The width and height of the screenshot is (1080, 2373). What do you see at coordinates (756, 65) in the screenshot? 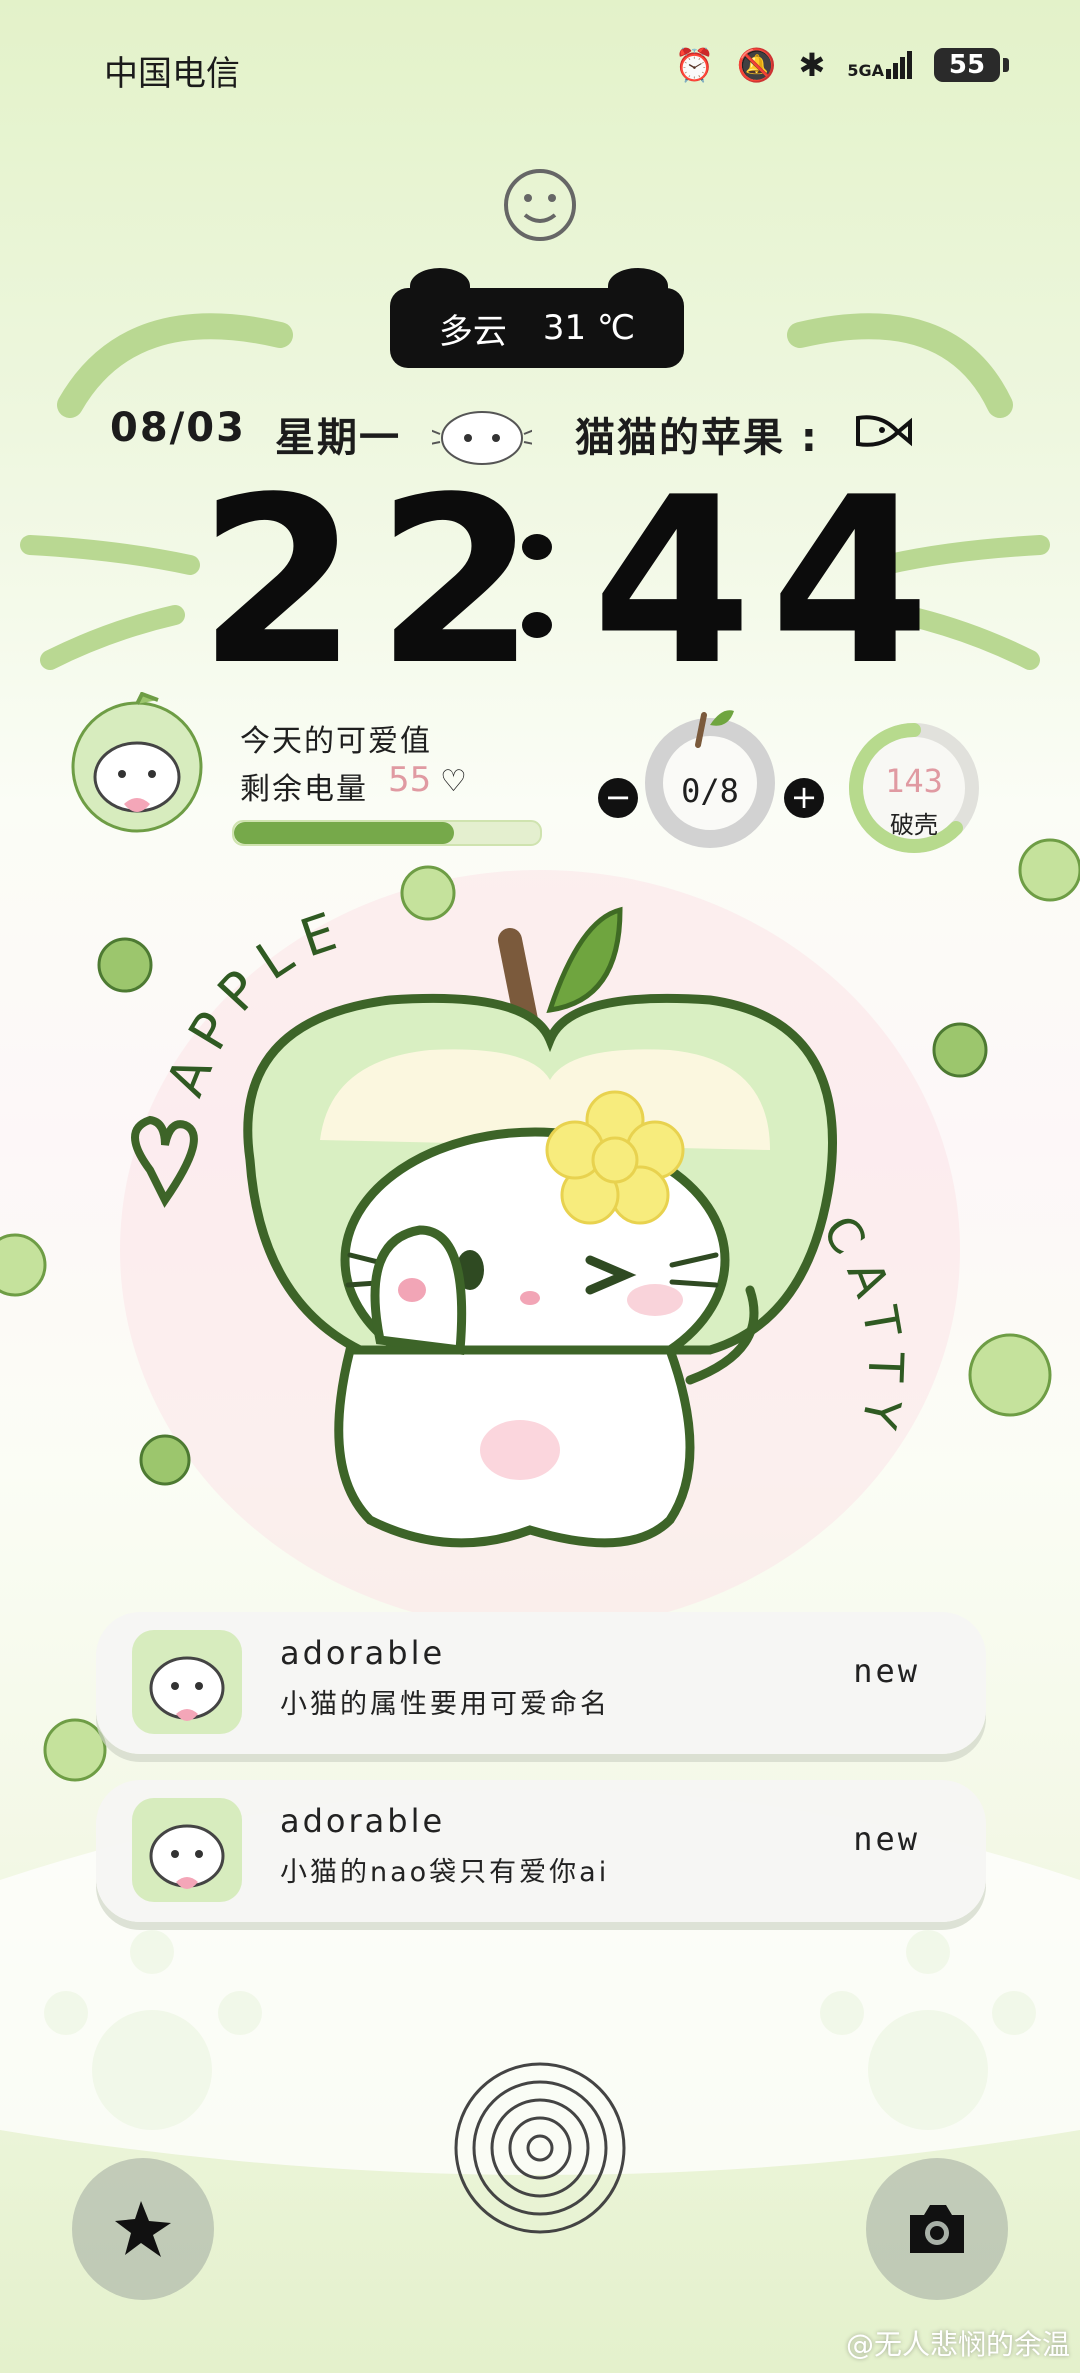
I see `mute-bell-icon: 🔕` at bounding box center [756, 65].